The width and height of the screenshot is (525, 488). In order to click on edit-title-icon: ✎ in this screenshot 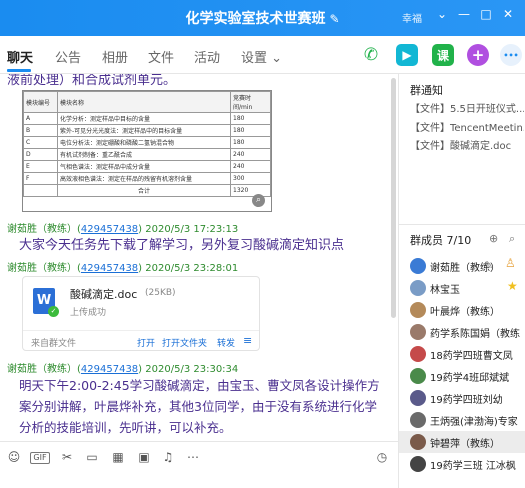, I will do `click(334, 19)`.